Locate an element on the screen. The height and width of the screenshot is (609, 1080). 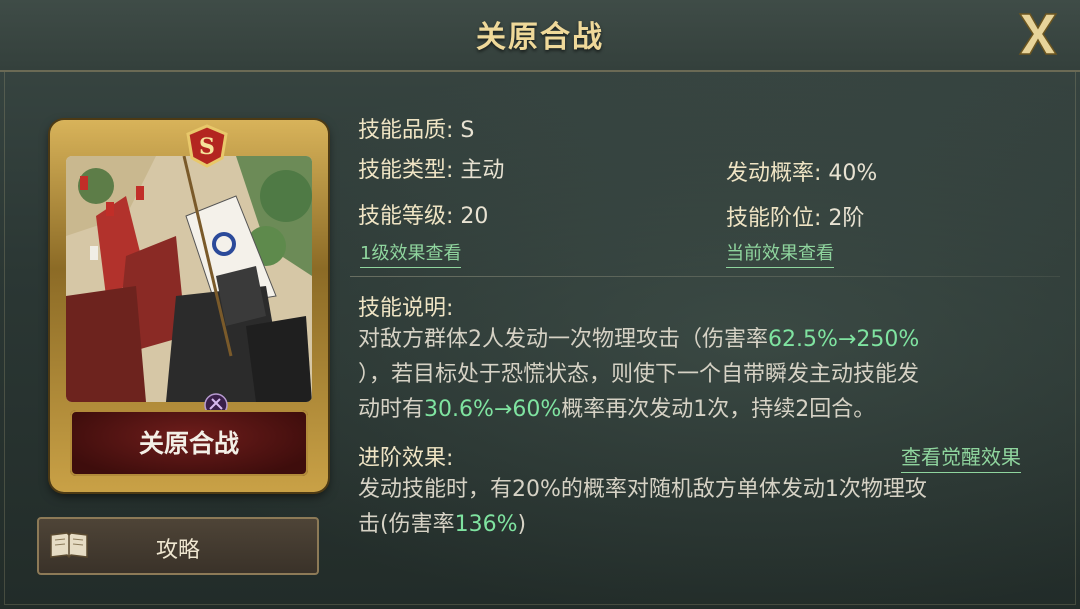
close-button is located at coordinates (1038, 34).